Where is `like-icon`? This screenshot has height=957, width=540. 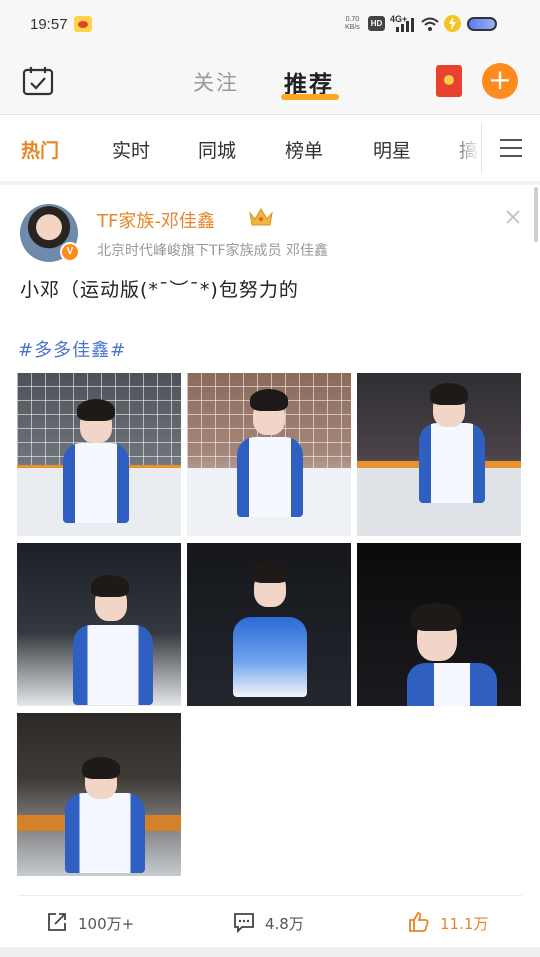 like-icon is located at coordinates (419, 922).